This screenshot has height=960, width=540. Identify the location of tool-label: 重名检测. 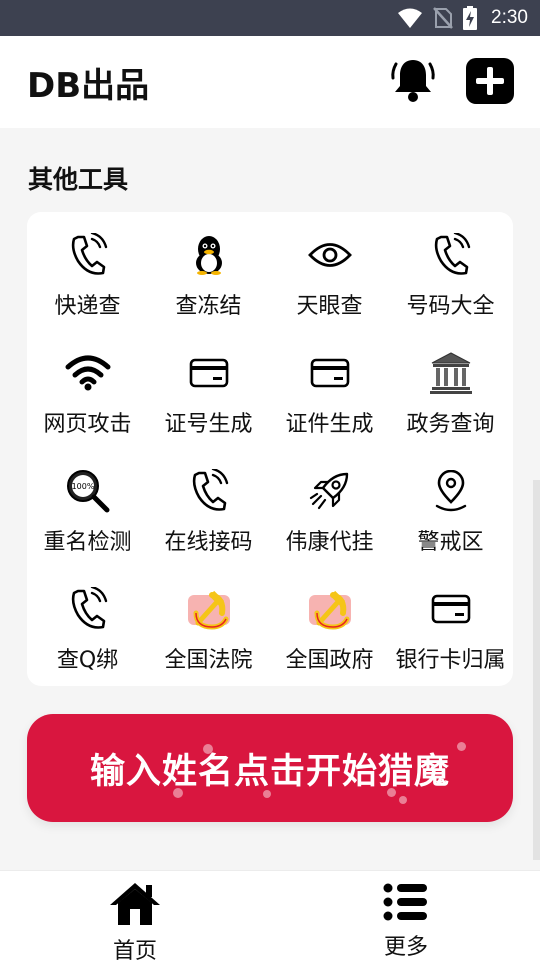
(87, 542).